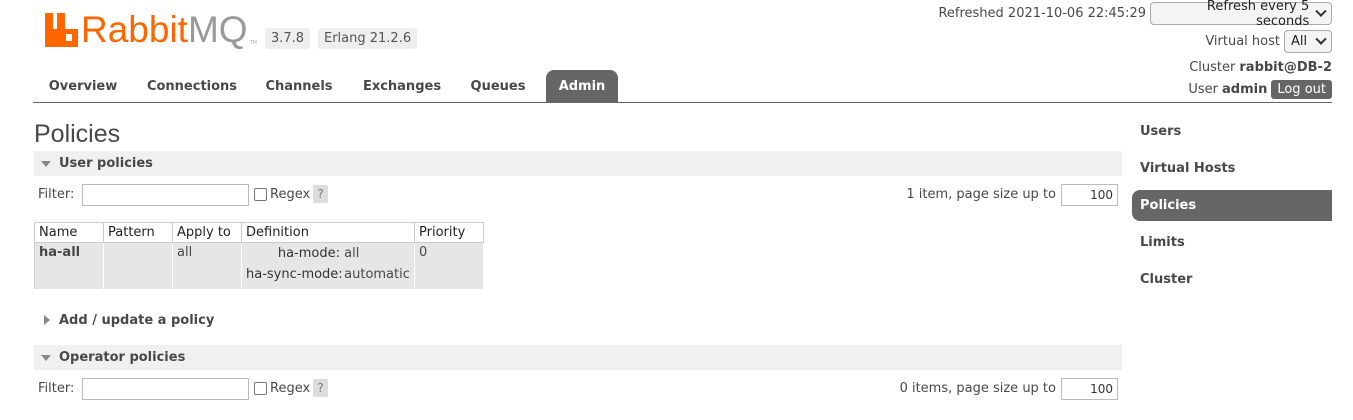 The height and width of the screenshot is (420, 1353). Describe the element at coordinates (1232, 242) in the screenshot. I see `subnav-item-limits: Limits` at that location.